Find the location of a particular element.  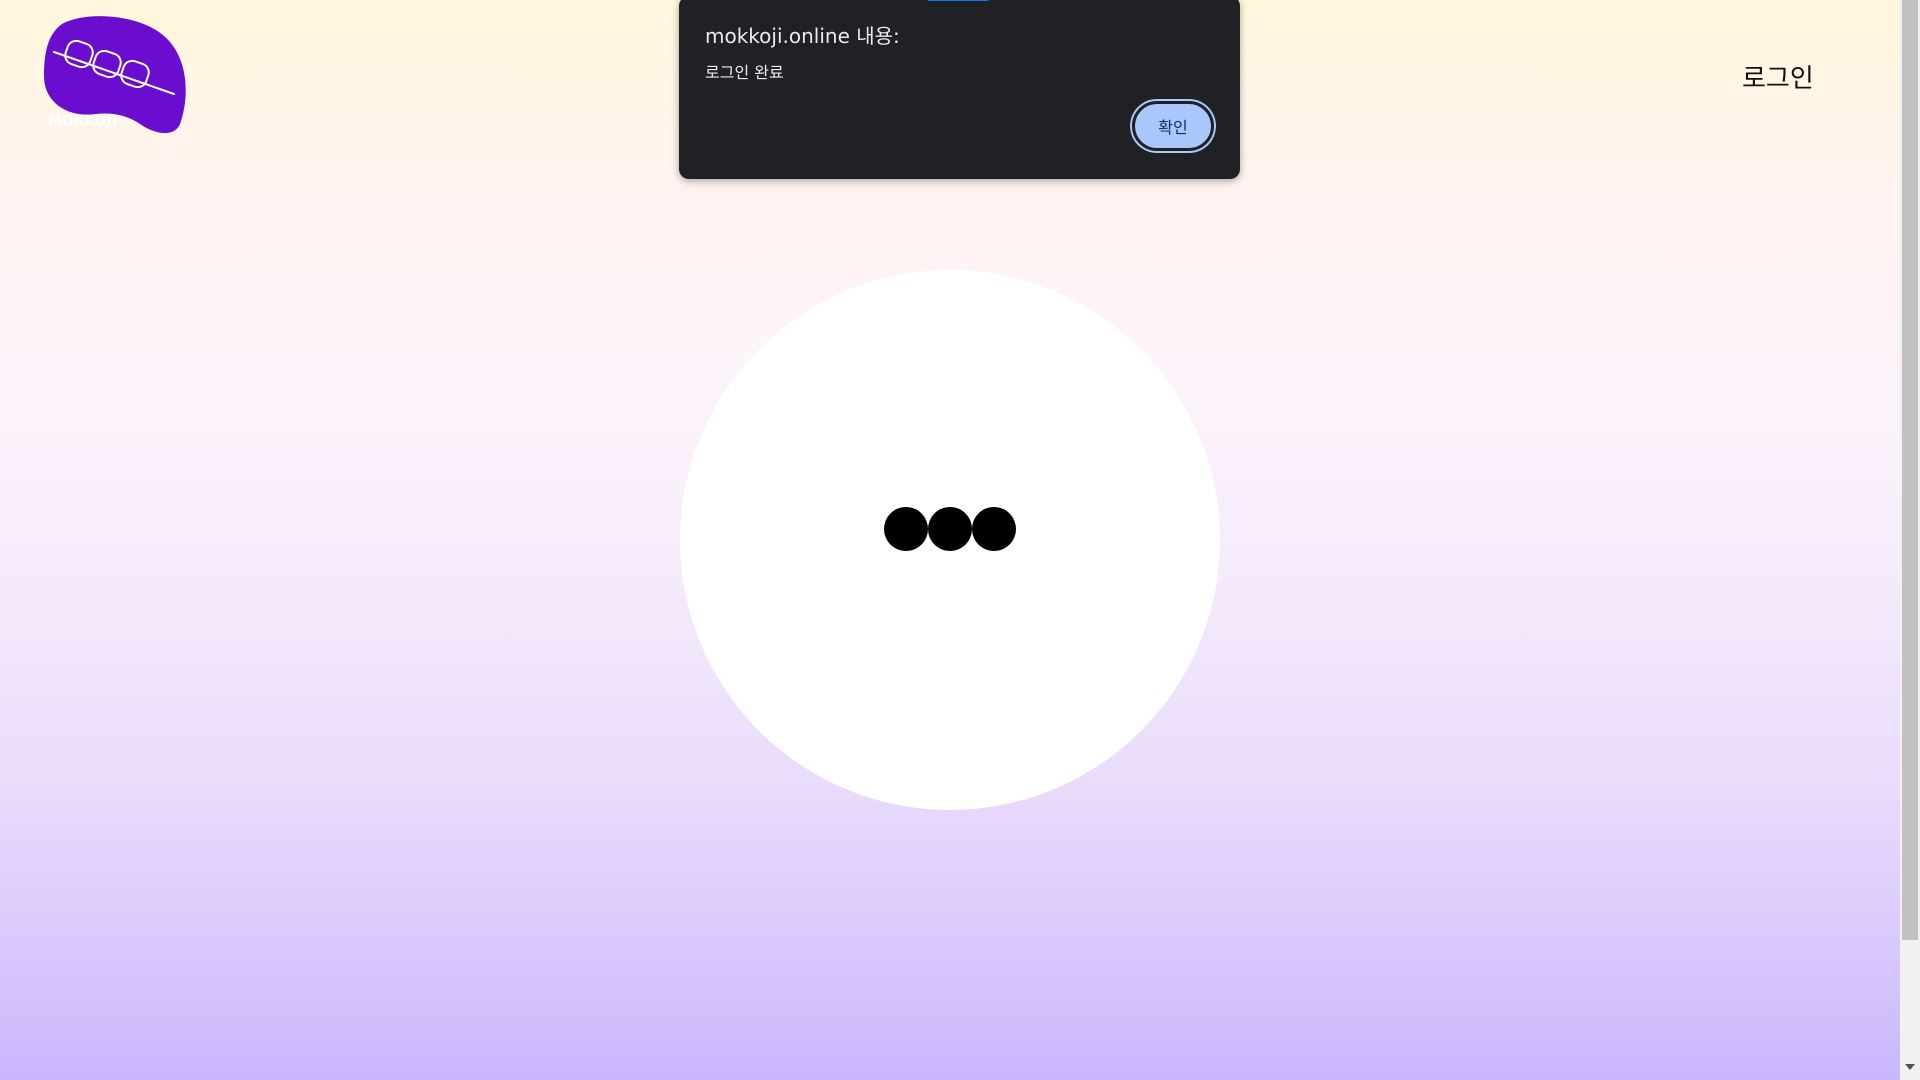

scroll-down-arrow-icon is located at coordinates (1910, 1067).